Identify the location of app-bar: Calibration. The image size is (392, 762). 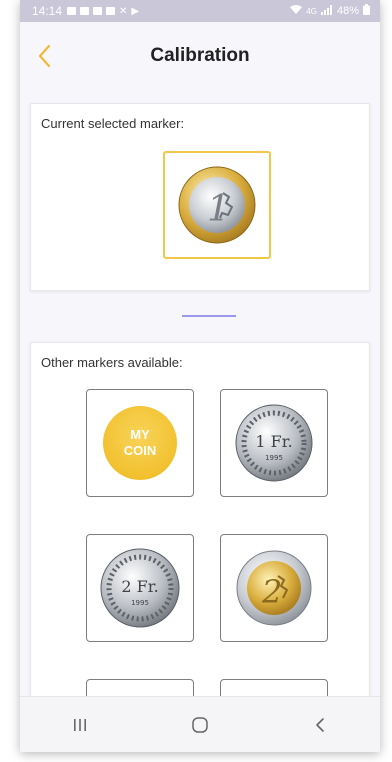
(200, 56).